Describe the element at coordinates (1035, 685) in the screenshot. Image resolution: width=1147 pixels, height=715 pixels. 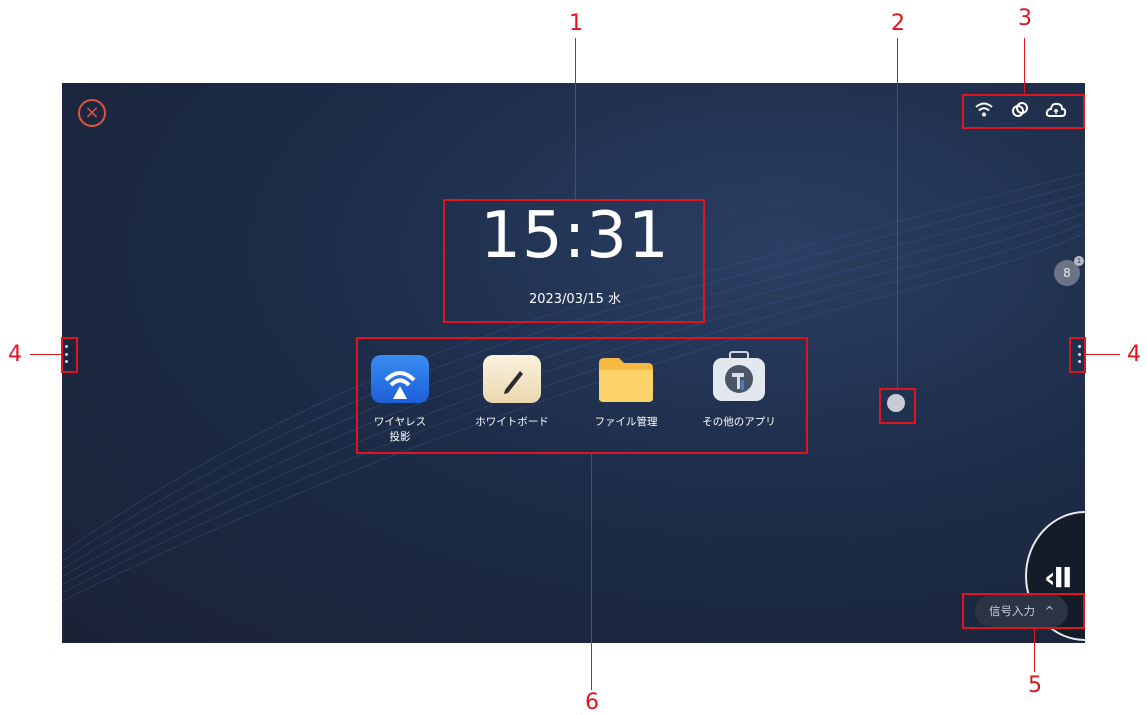
I see `callout-number-5: 5` at that location.